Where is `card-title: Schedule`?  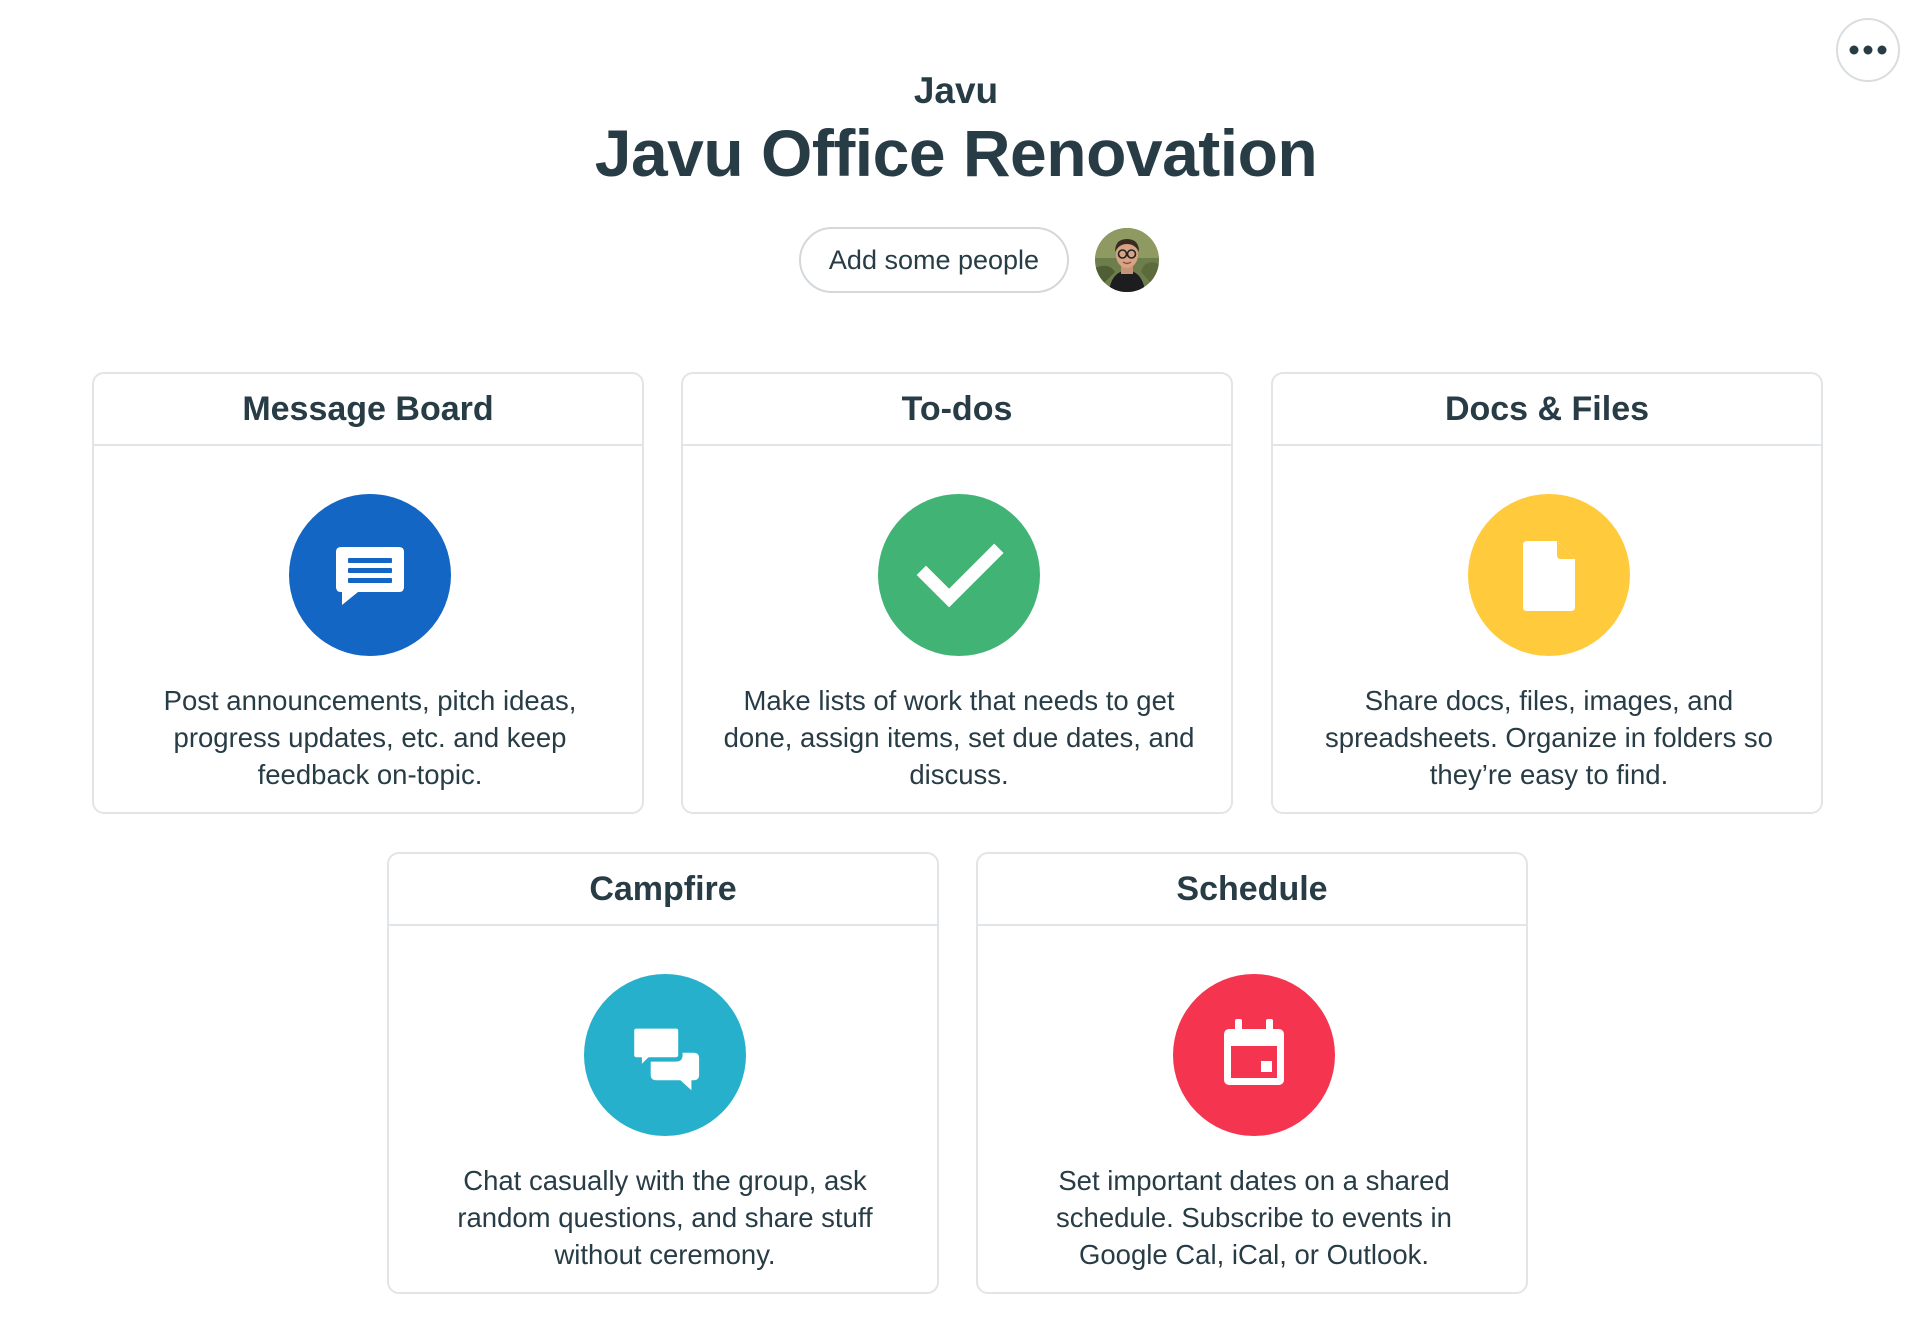 card-title: Schedule is located at coordinates (1252, 890).